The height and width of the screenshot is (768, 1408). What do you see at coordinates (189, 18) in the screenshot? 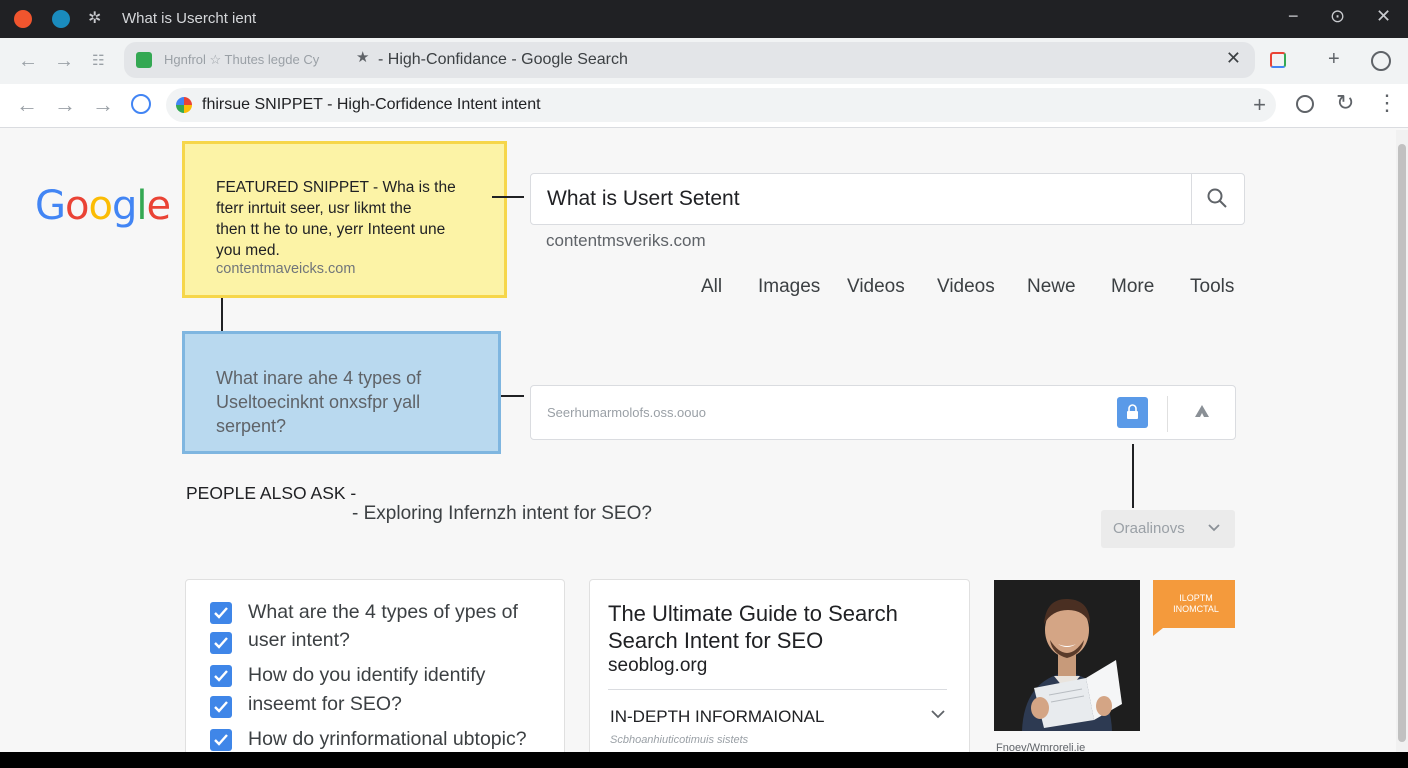
I see `window-title: What is Usercht ient` at bounding box center [189, 18].